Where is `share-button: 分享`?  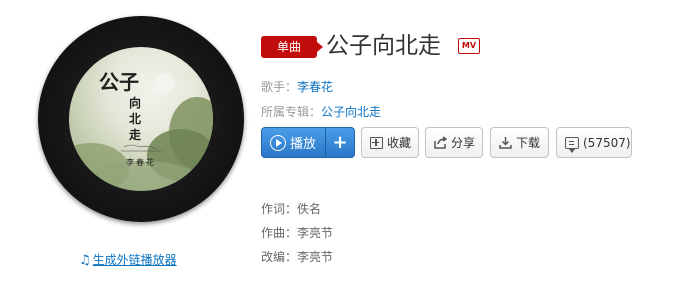 share-button: 分享 is located at coordinates (454, 142).